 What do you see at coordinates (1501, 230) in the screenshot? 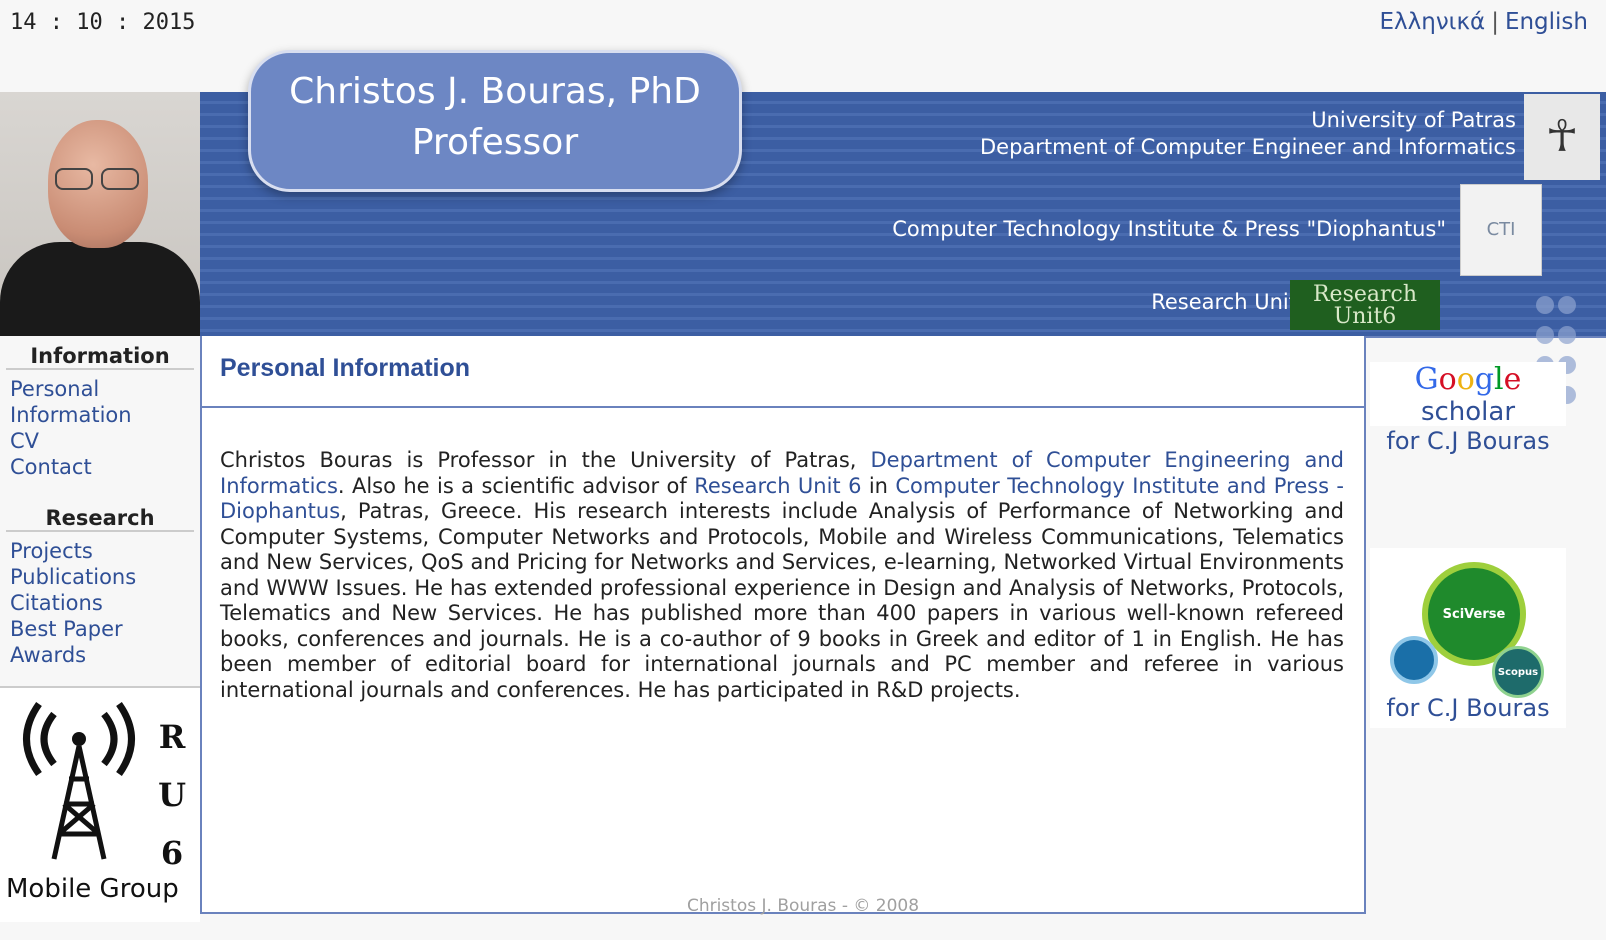
I see `cti-logo-icon: CTI` at bounding box center [1501, 230].